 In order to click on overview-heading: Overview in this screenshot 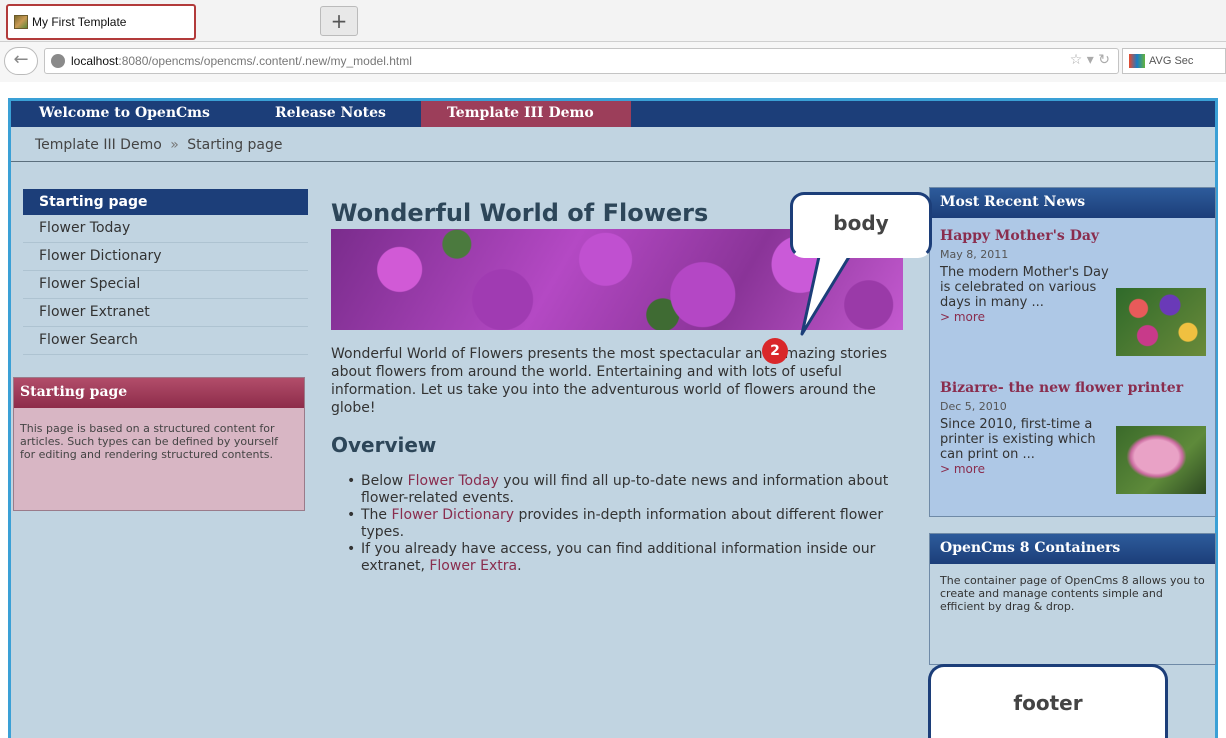, I will do `click(384, 445)`.